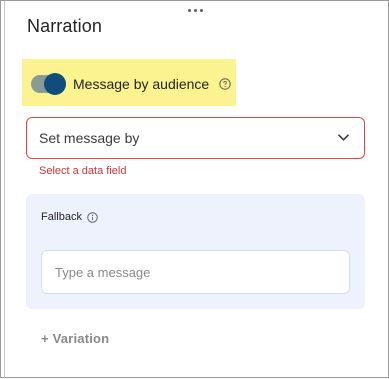 Image resolution: width=389 pixels, height=379 pixels. Describe the element at coordinates (343, 137) in the screenshot. I see `chevron-down-icon` at that location.